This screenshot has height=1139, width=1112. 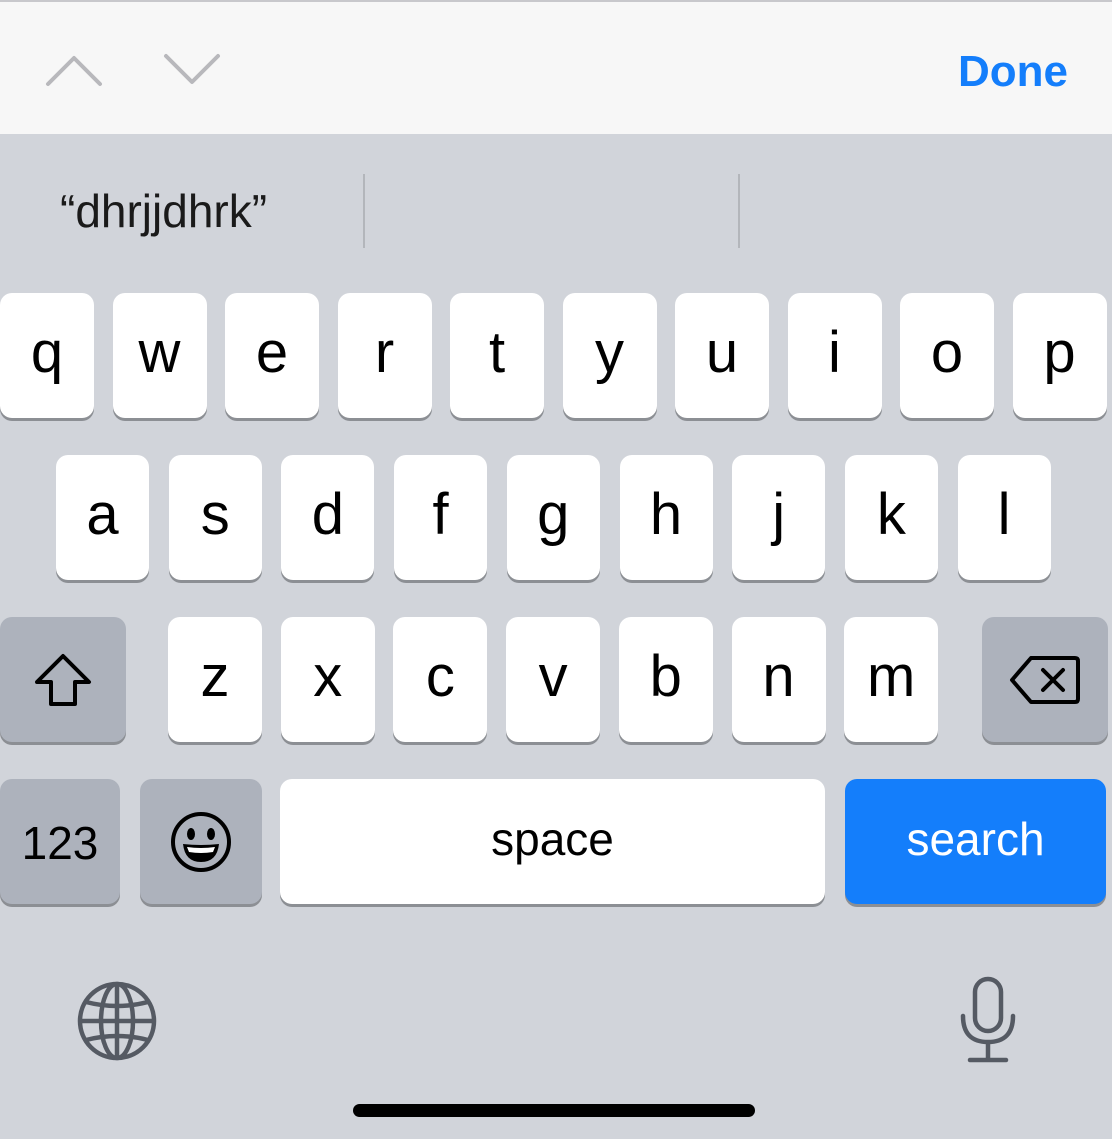 I want to click on key-p: p, so click(x=1059, y=355).